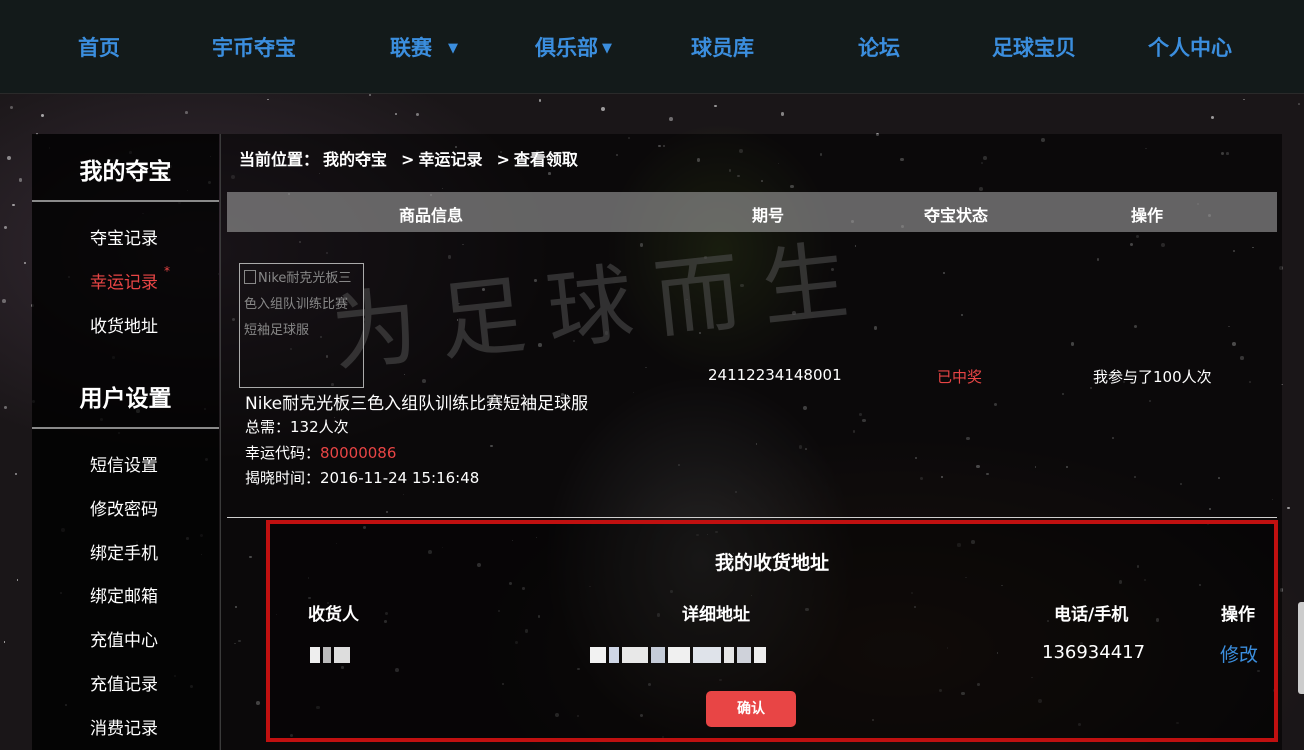 This screenshot has width=1304, height=750. Describe the element at coordinates (411, 48) in the screenshot. I see `nav-label: 联赛` at that location.